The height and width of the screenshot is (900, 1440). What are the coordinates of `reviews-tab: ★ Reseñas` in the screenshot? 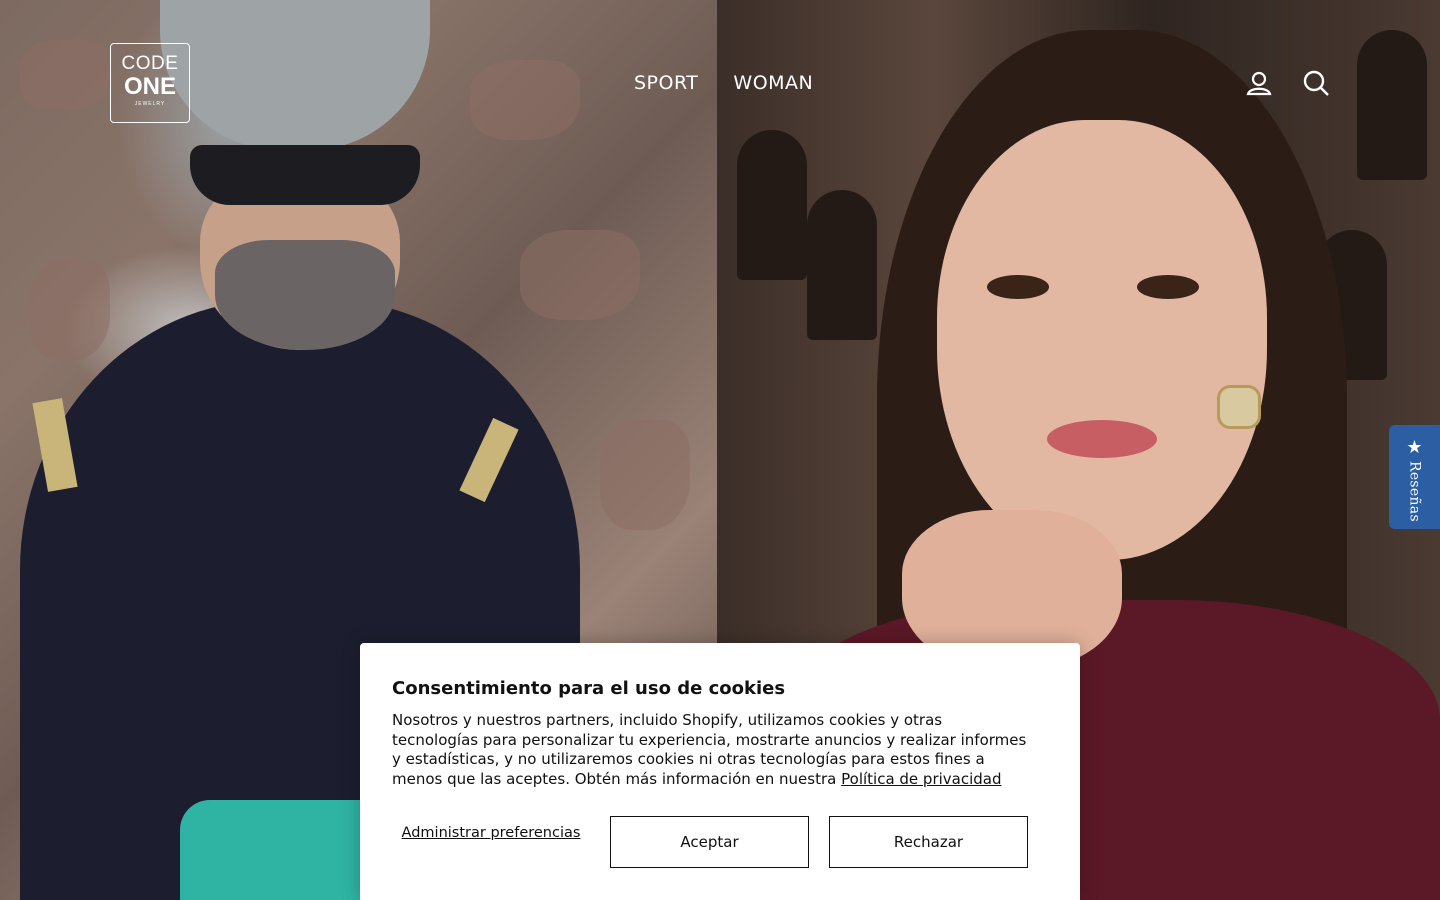 It's located at (1414, 477).